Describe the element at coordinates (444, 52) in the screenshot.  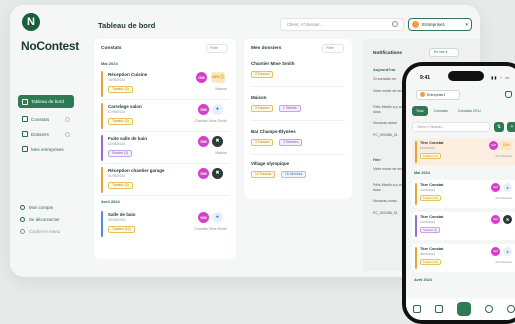
I see `see-all-button: En voir ▾` at that location.